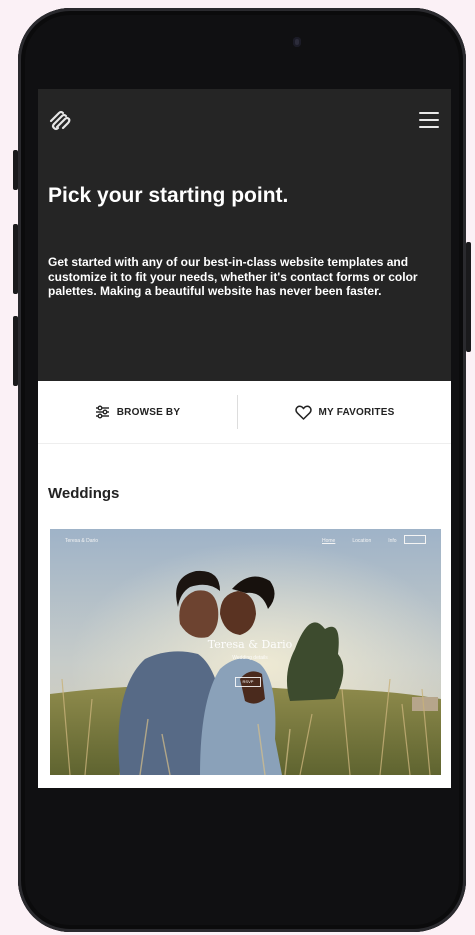  What do you see at coordinates (303, 412) in the screenshot?
I see `heart-icon` at bounding box center [303, 412].